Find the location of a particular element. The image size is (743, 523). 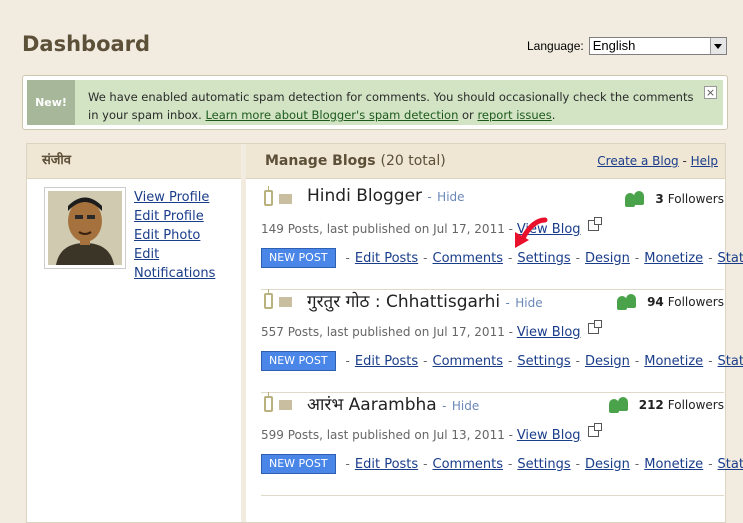

create-blog-link: Create a Blog is located at coordinates (637, 161).